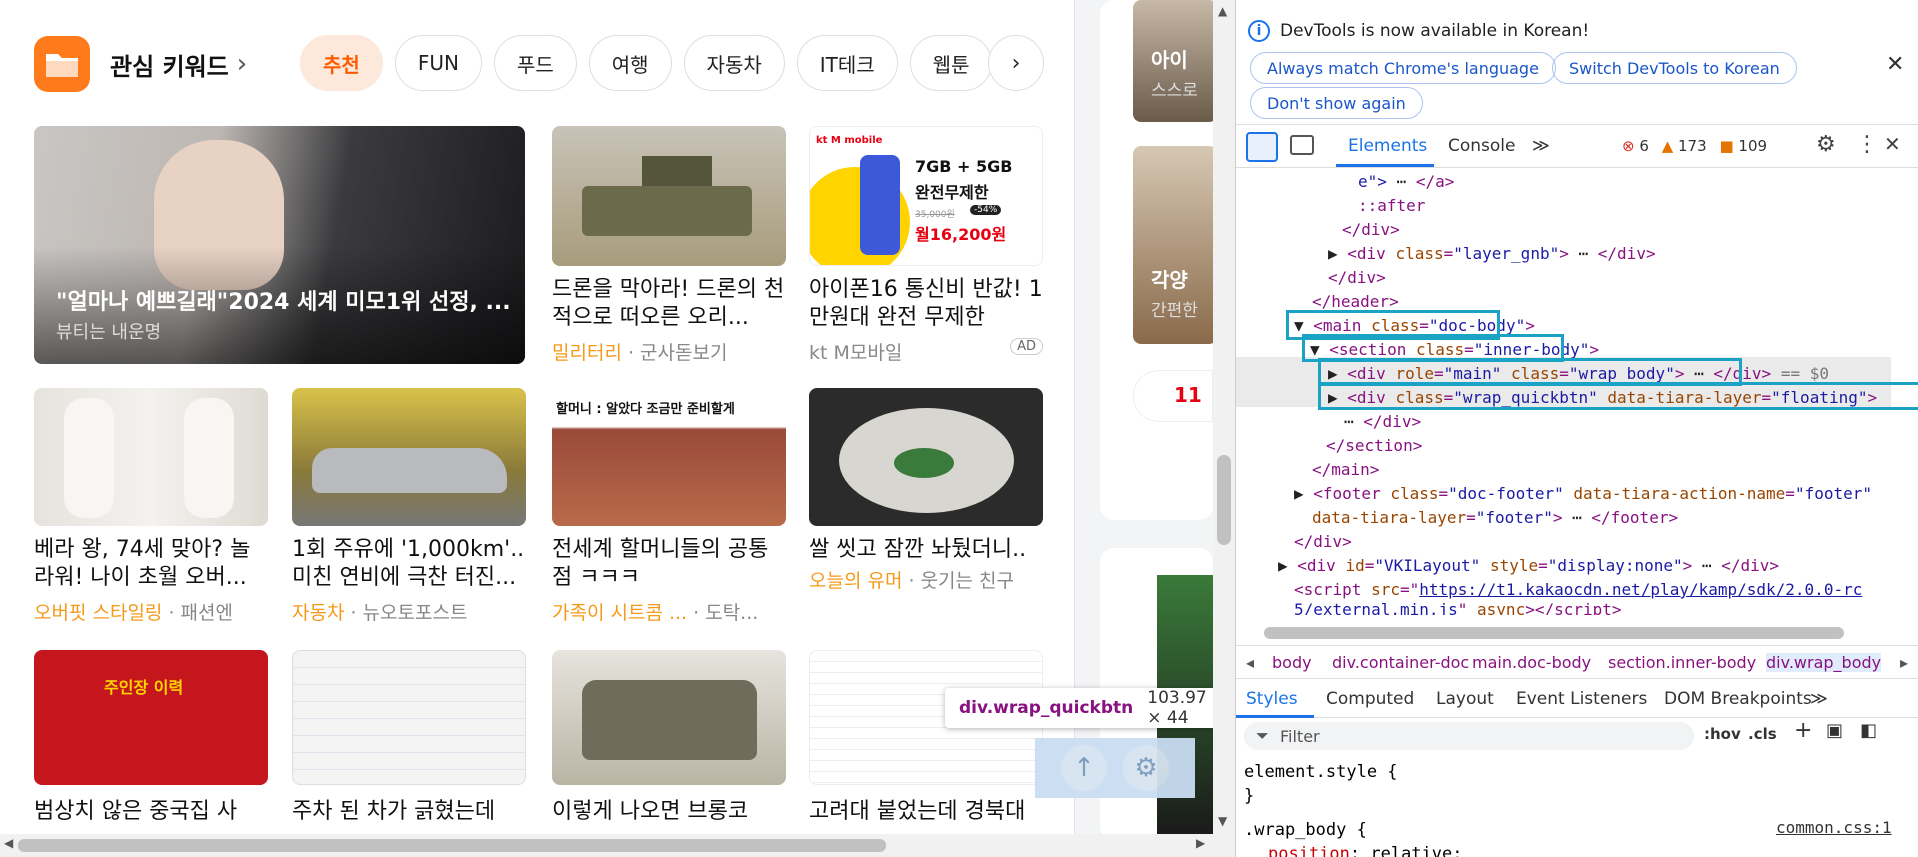  Describe the element at coordinates (8, 843) in the screenshot. I see `scroll-left-icon: ◀` at that location.